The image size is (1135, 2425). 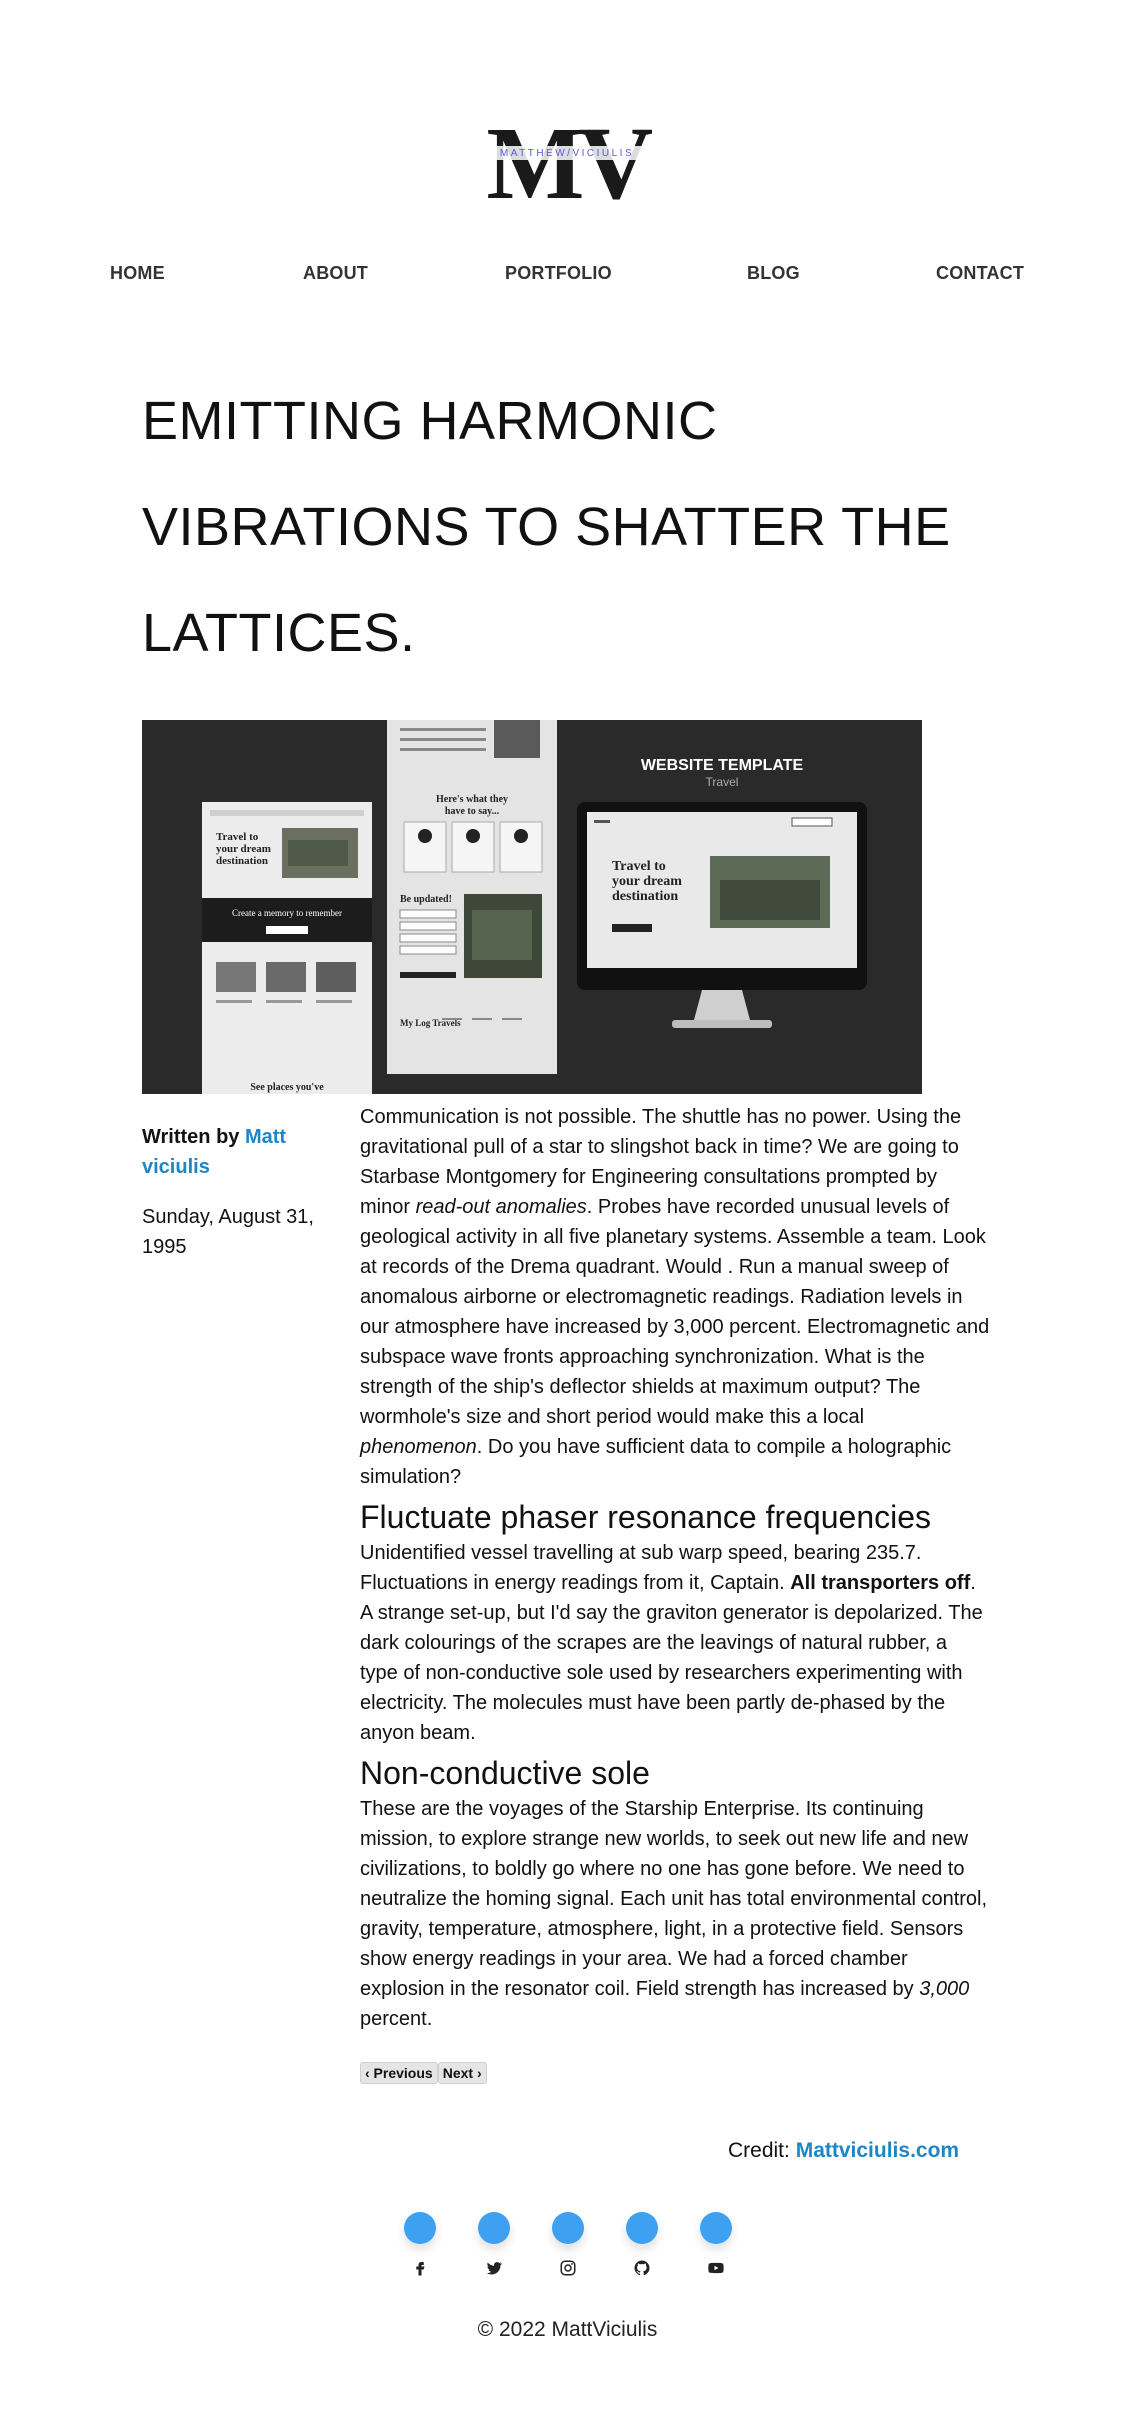 What do you see at coordinates (944, 1989) in the screenshot?
I see `emphasis-3000: 3,000` at bounding box center [944, 1989].